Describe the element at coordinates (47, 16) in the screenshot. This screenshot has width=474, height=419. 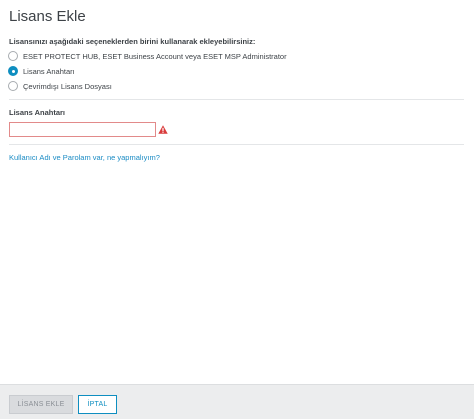
I see `dialog-title: Lisans Ekle` at that location.